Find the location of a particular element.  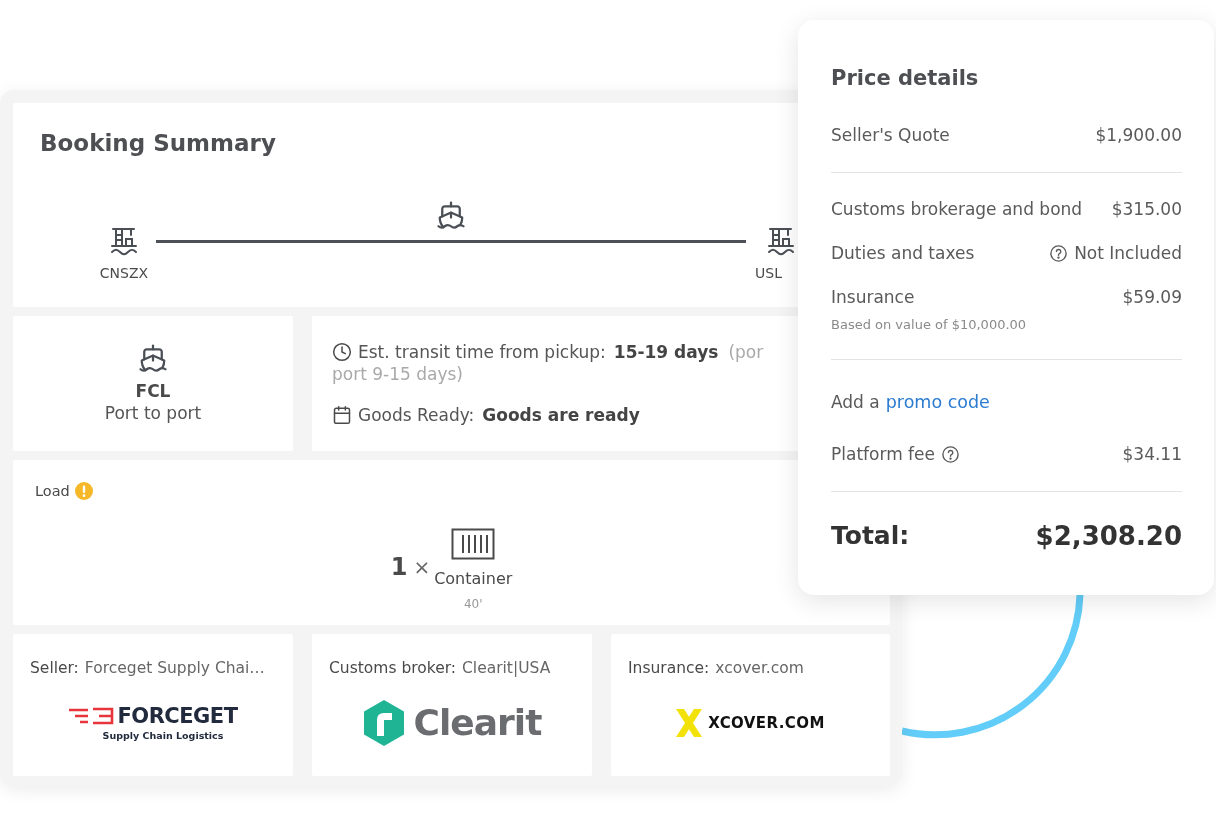

promo-prompt: Add a is located at coordinates (855, 402).